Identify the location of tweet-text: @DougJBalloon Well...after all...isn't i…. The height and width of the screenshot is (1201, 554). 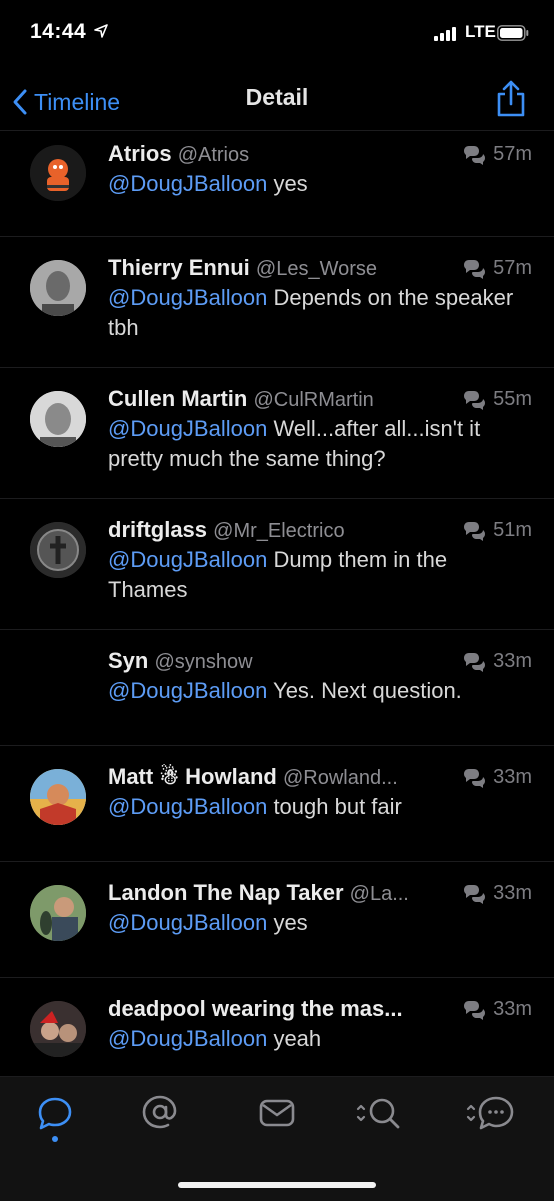
(294, 443).